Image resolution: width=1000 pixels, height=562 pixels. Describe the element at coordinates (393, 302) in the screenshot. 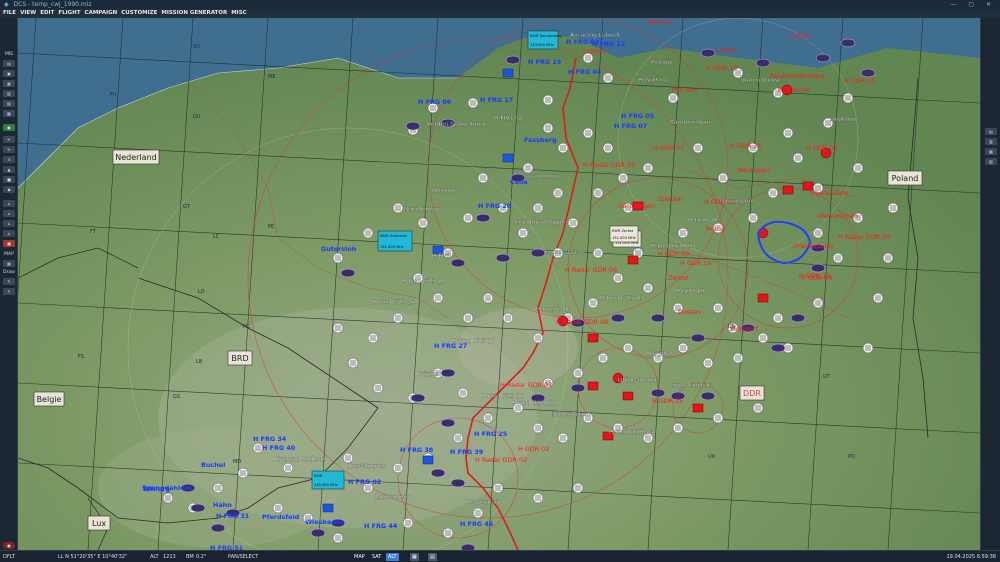

I see `airfield-label: H Med FRG 24` at that location.